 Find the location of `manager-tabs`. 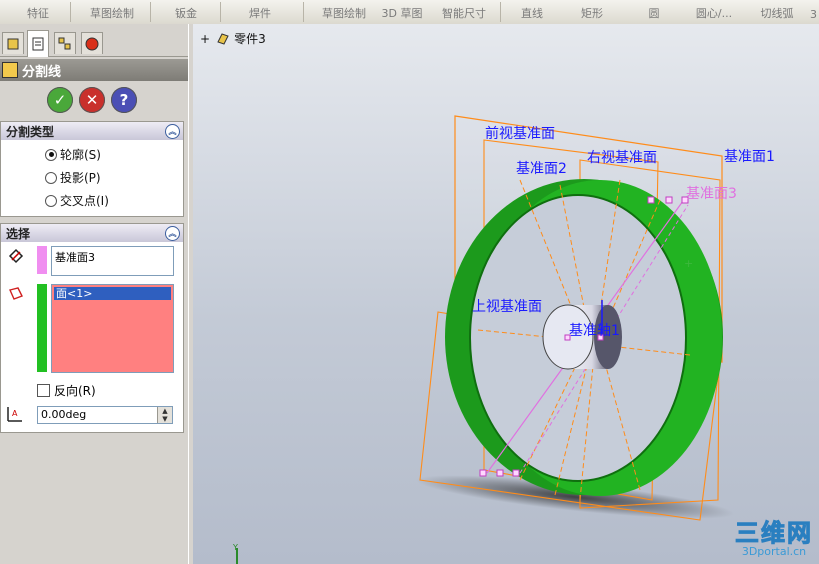

manager-tabs is located at coordinates (94, 43).